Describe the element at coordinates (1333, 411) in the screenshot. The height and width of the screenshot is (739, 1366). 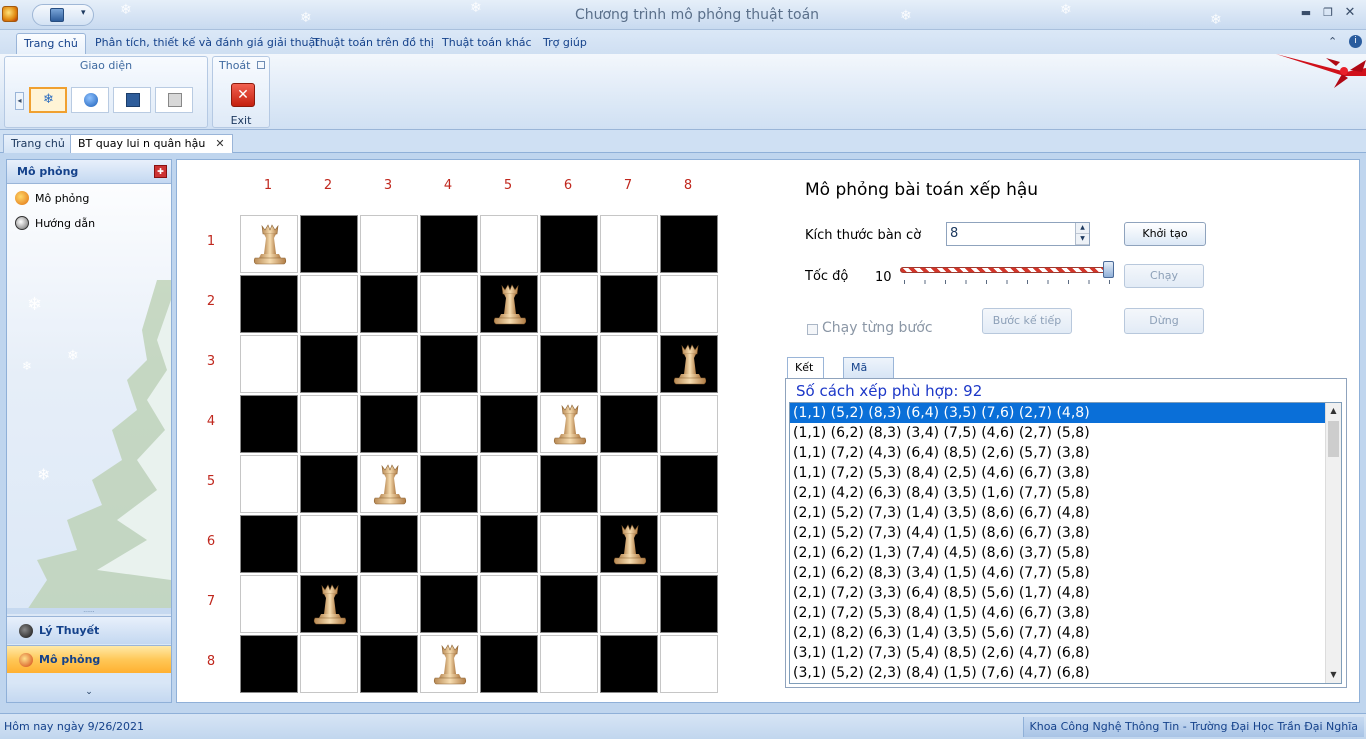
I see `scroll-up-icon: ▲` at that location.